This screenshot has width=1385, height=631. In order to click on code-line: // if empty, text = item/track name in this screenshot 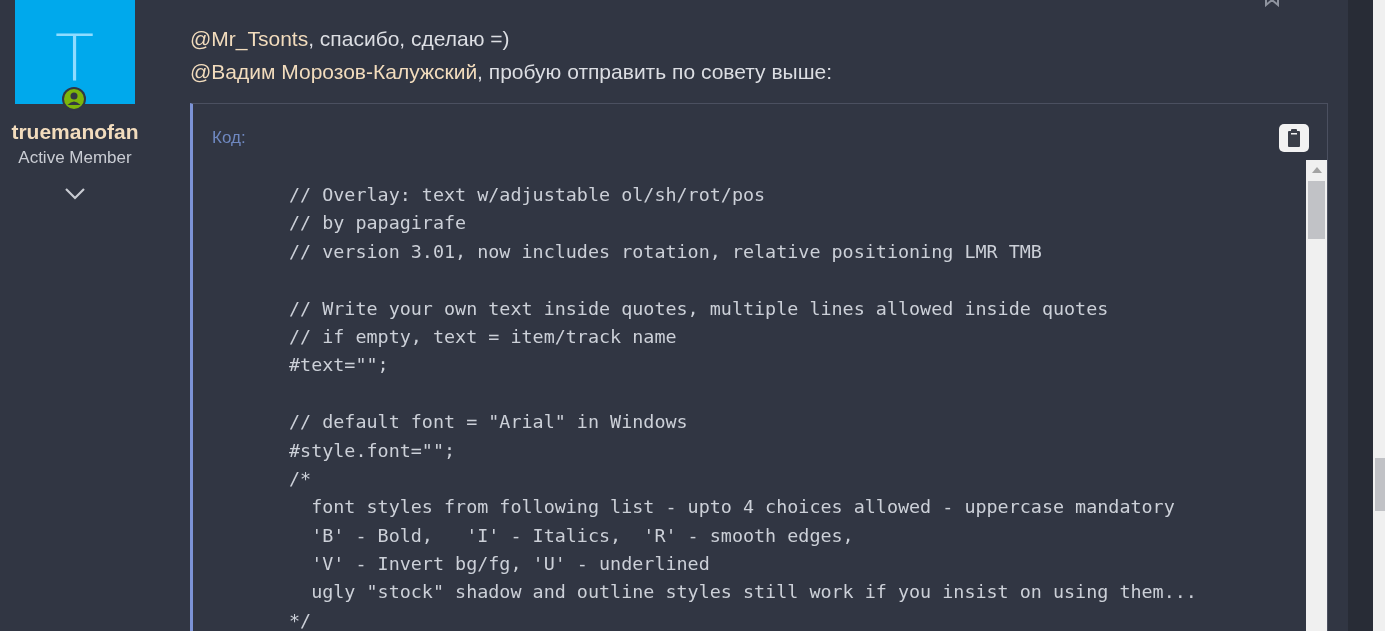, I will do `click(483, 336)`.